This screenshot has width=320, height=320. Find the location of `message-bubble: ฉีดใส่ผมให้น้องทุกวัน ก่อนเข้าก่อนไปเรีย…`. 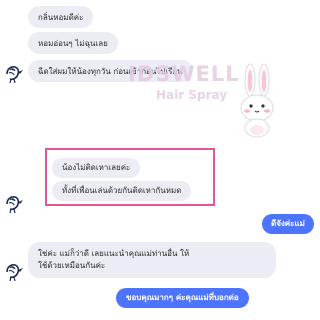

message-bubble: ฉีดใส่ผมให้น้องทุกวัน ก่อนเข้าก่อนไปเรีย… is located at coordinates (110, 71).